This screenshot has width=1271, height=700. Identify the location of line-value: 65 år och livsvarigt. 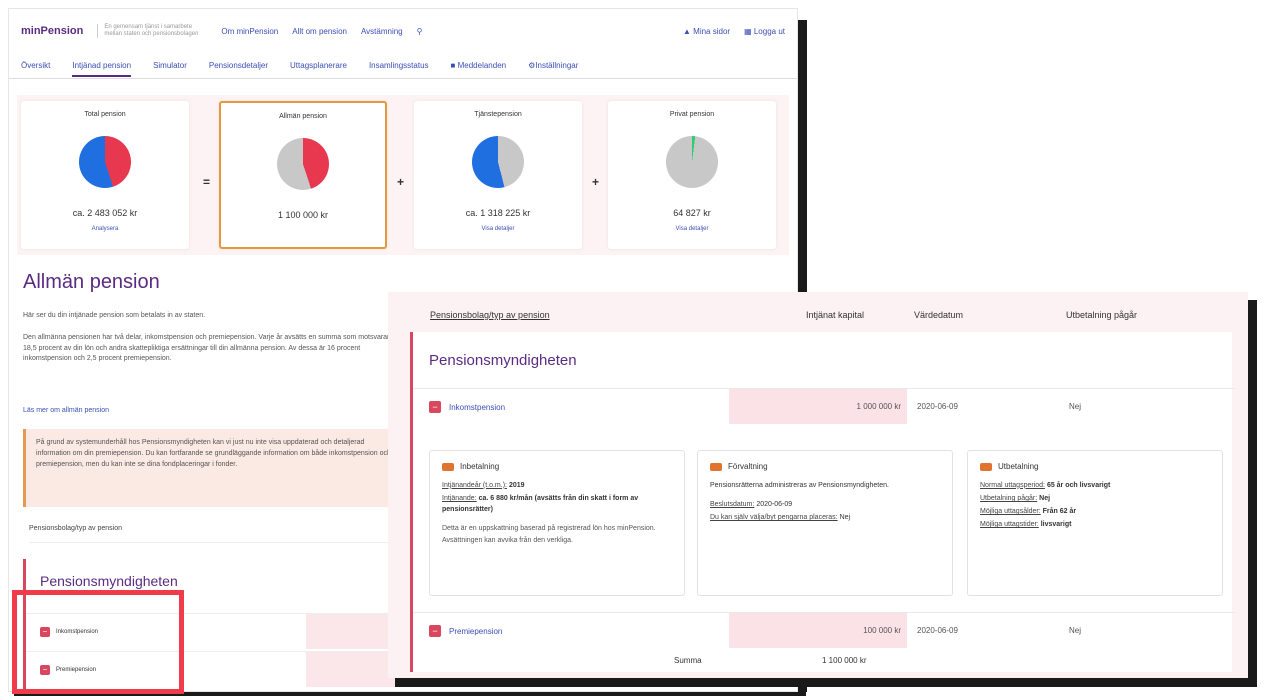
(1078, 485).